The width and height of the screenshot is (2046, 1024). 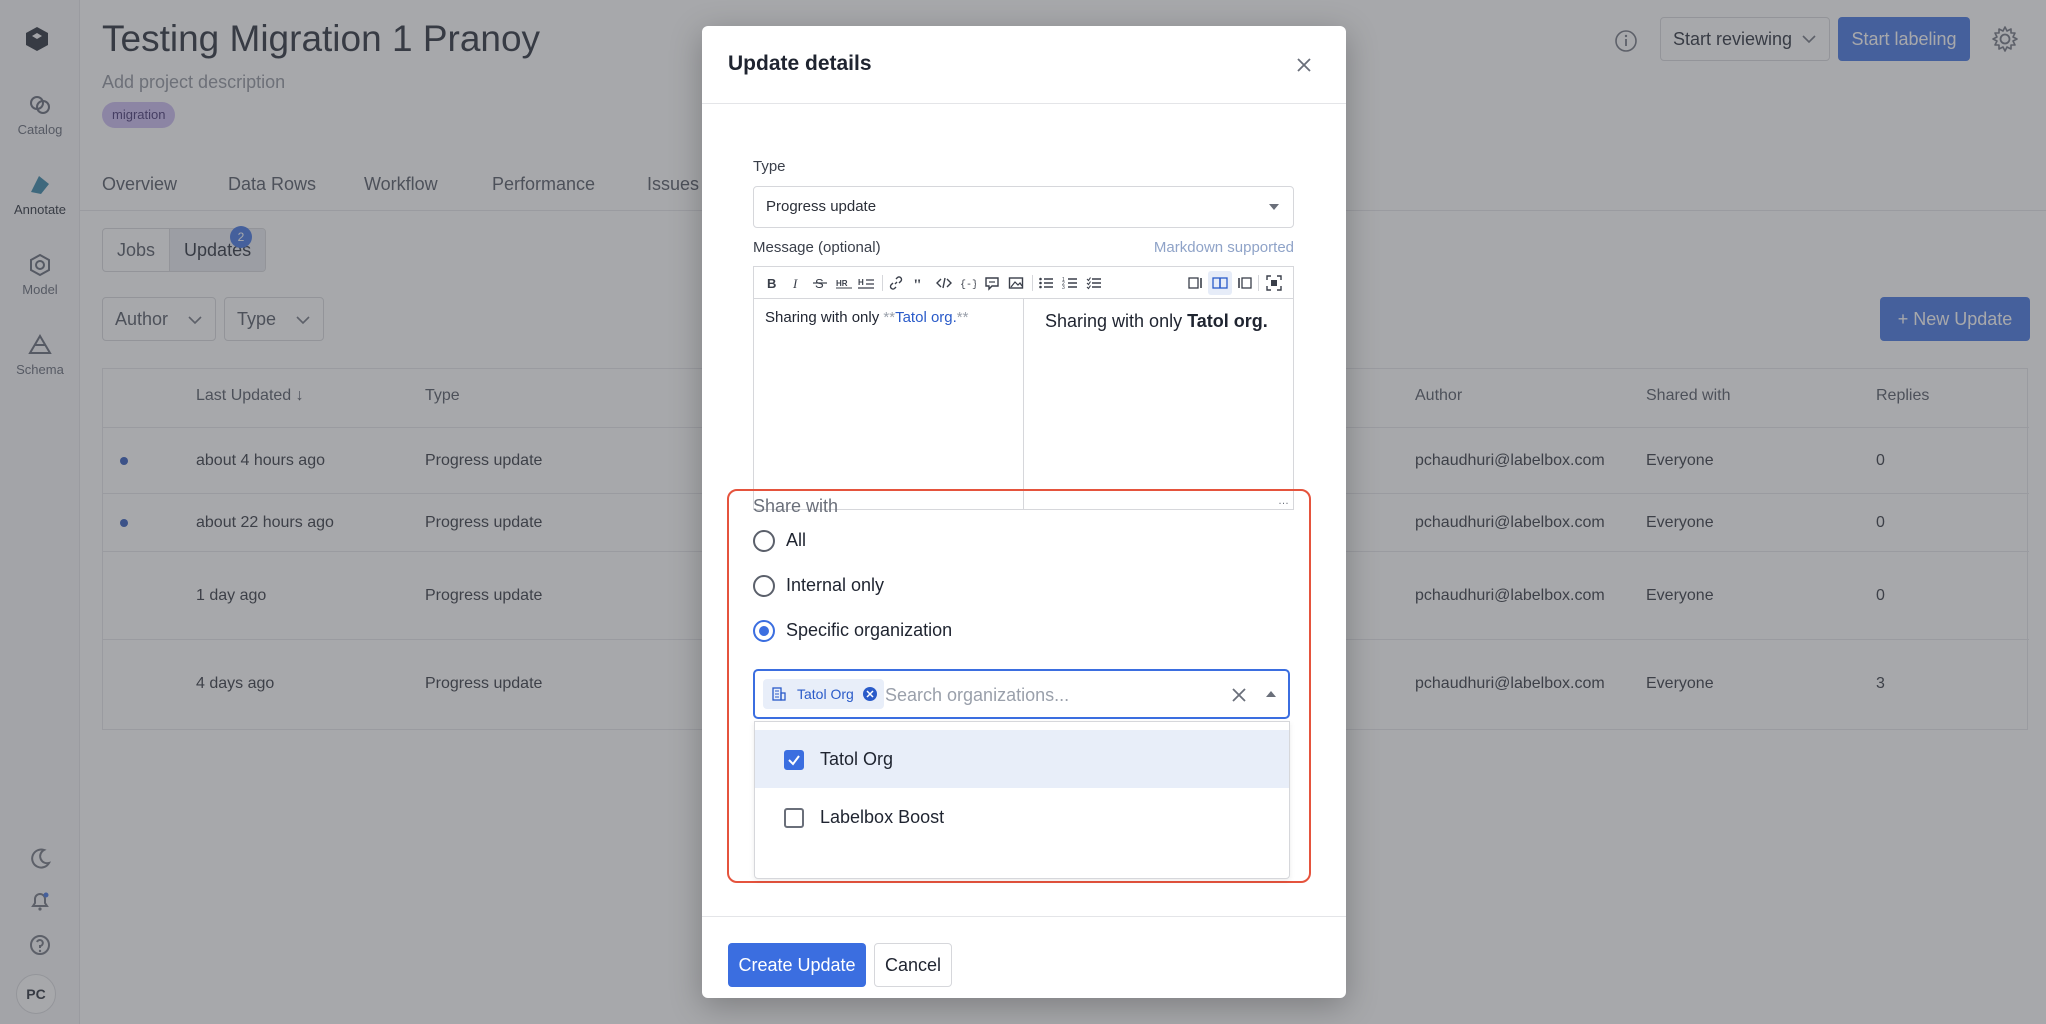 I want to click on preview-text: Sharing with only, so click(x=1116, y=321).